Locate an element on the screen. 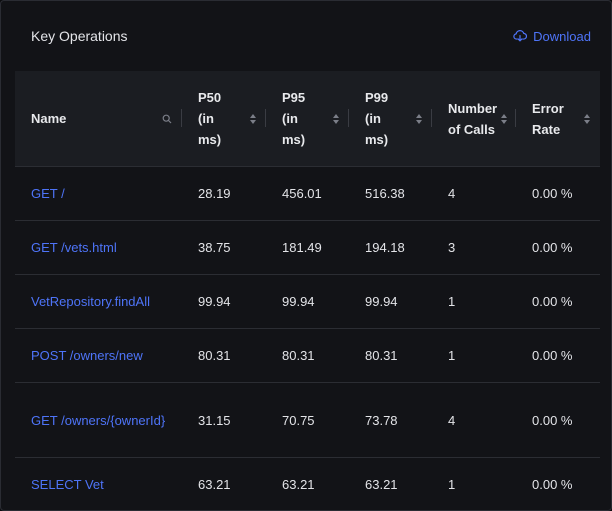 This screenshot has height=511, width=612. column-header-label: Number of Calls is located at coordinates (473, 118).